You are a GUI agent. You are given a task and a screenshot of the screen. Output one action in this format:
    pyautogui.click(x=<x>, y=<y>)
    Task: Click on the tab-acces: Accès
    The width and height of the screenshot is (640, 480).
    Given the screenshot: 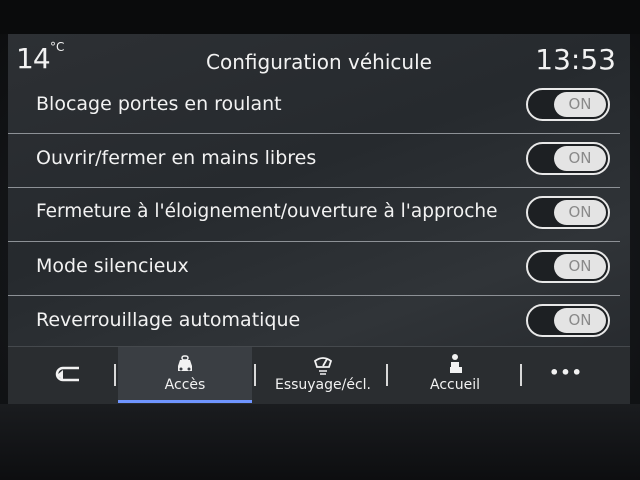 What is the action you would take?
    pyautogui.click(x=185, y=375)
    